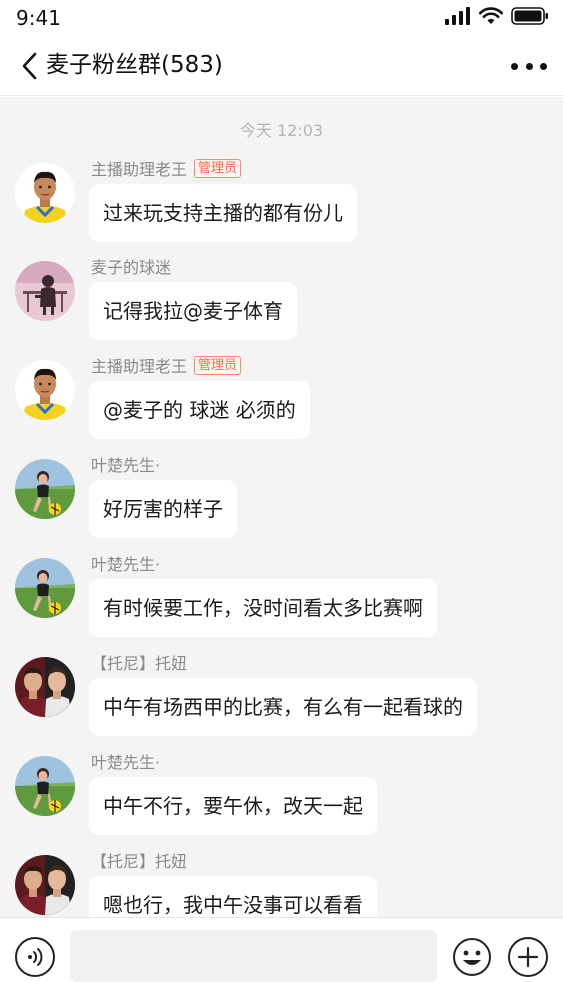 Image resolution: width=563 pixels, height=982 pixels. I want to click on input-bar, so click(281, 949).